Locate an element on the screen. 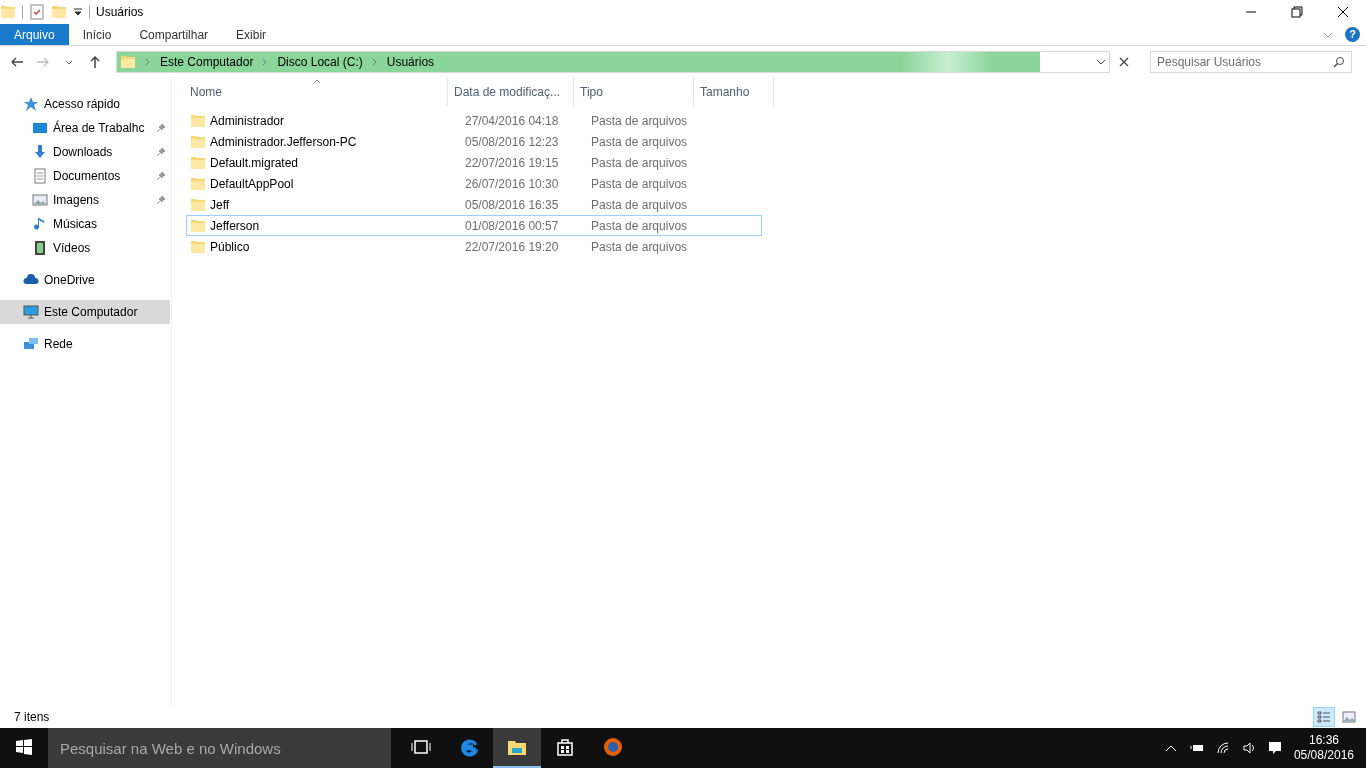 The width and height of the screenshot is (1366, 768). ribbon-tab: Compartilhar is located at coordinates (174, 34).